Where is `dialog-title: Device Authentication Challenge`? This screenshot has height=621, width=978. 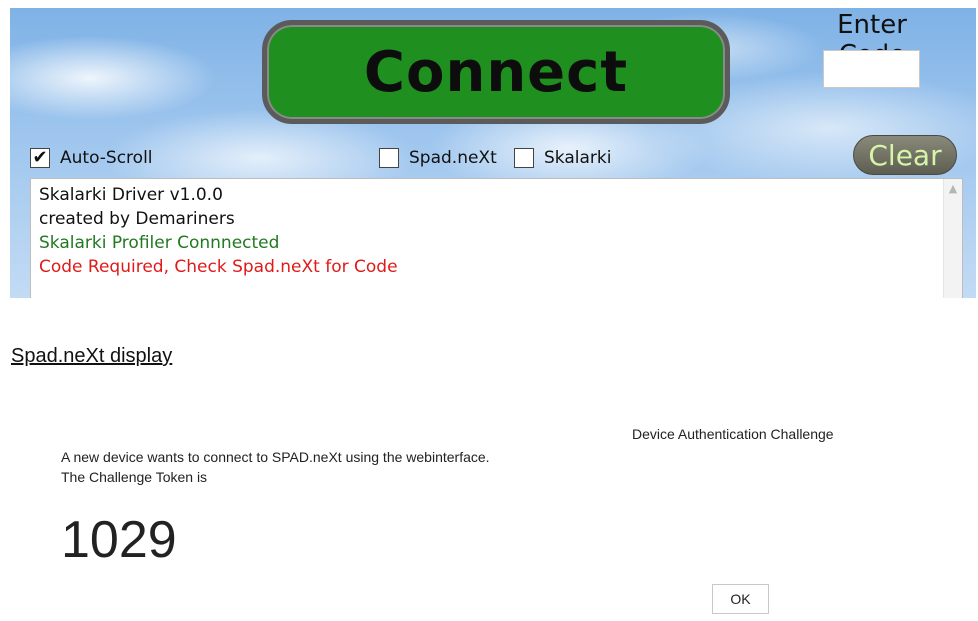 dialog-title: Device Authentication Challenge is located at coordinates (733, 434).